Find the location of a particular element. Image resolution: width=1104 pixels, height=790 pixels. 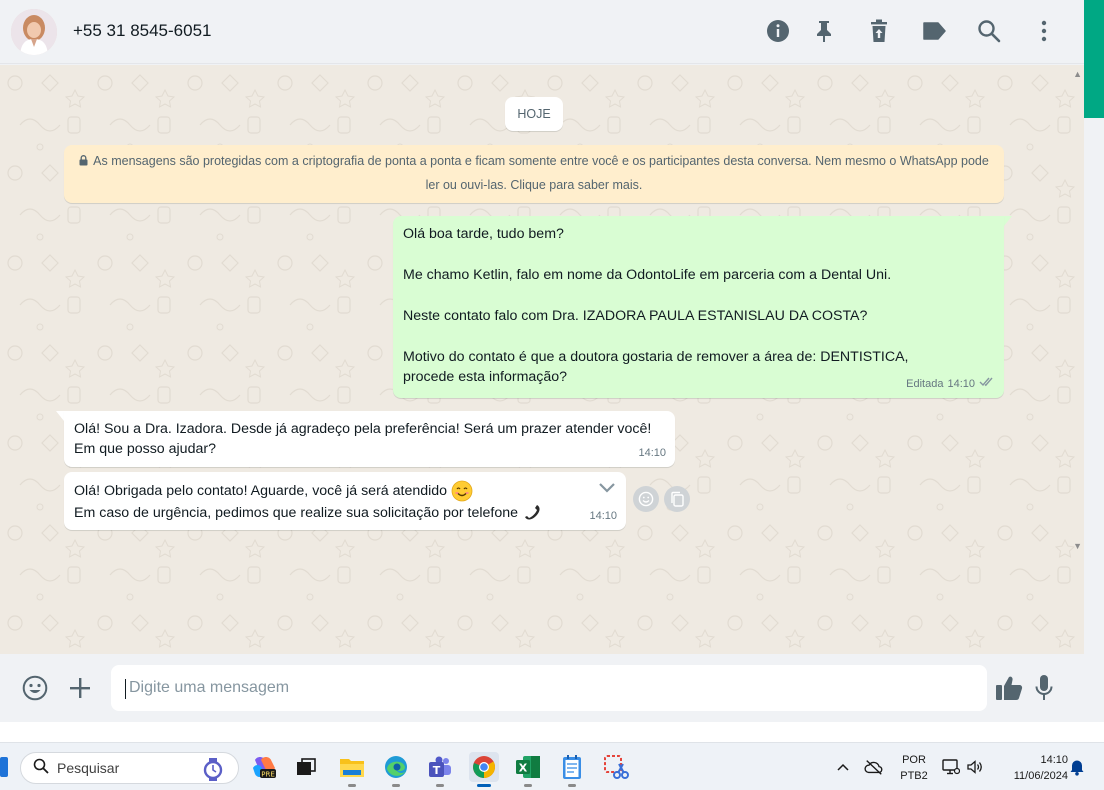

scroll-up-arrow: ▲ is located at coordinates (1077, 74).